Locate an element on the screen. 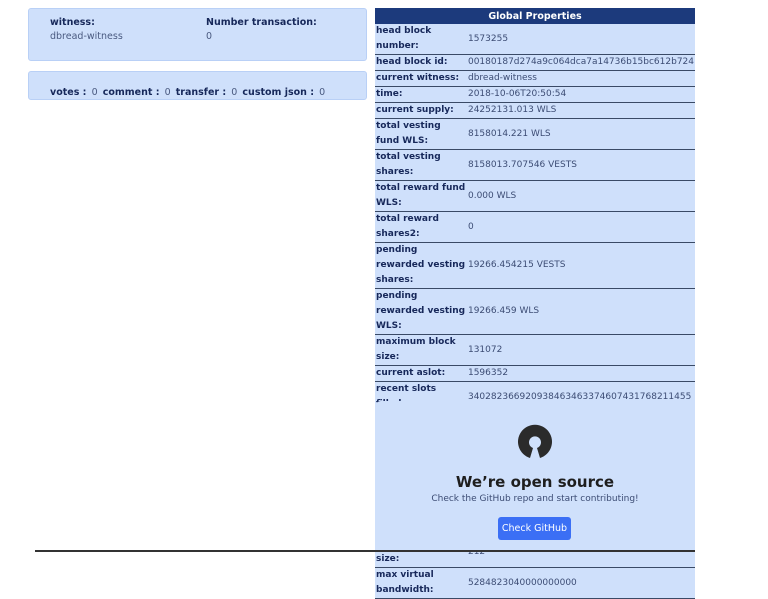  property-label: current witness: is located at coordinates (421, 78).